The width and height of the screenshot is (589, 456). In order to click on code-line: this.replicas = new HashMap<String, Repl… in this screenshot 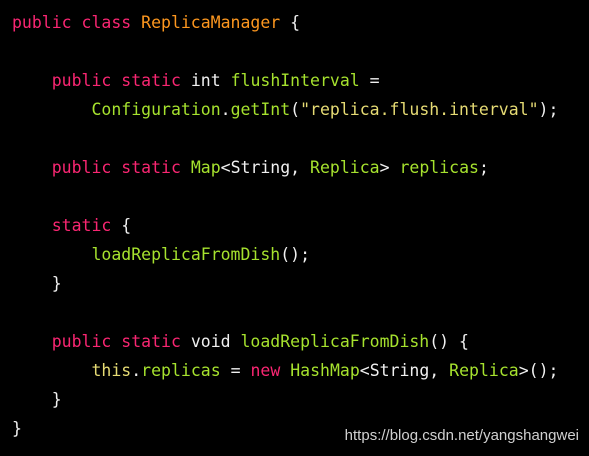, I will do `click(300, 370)`.